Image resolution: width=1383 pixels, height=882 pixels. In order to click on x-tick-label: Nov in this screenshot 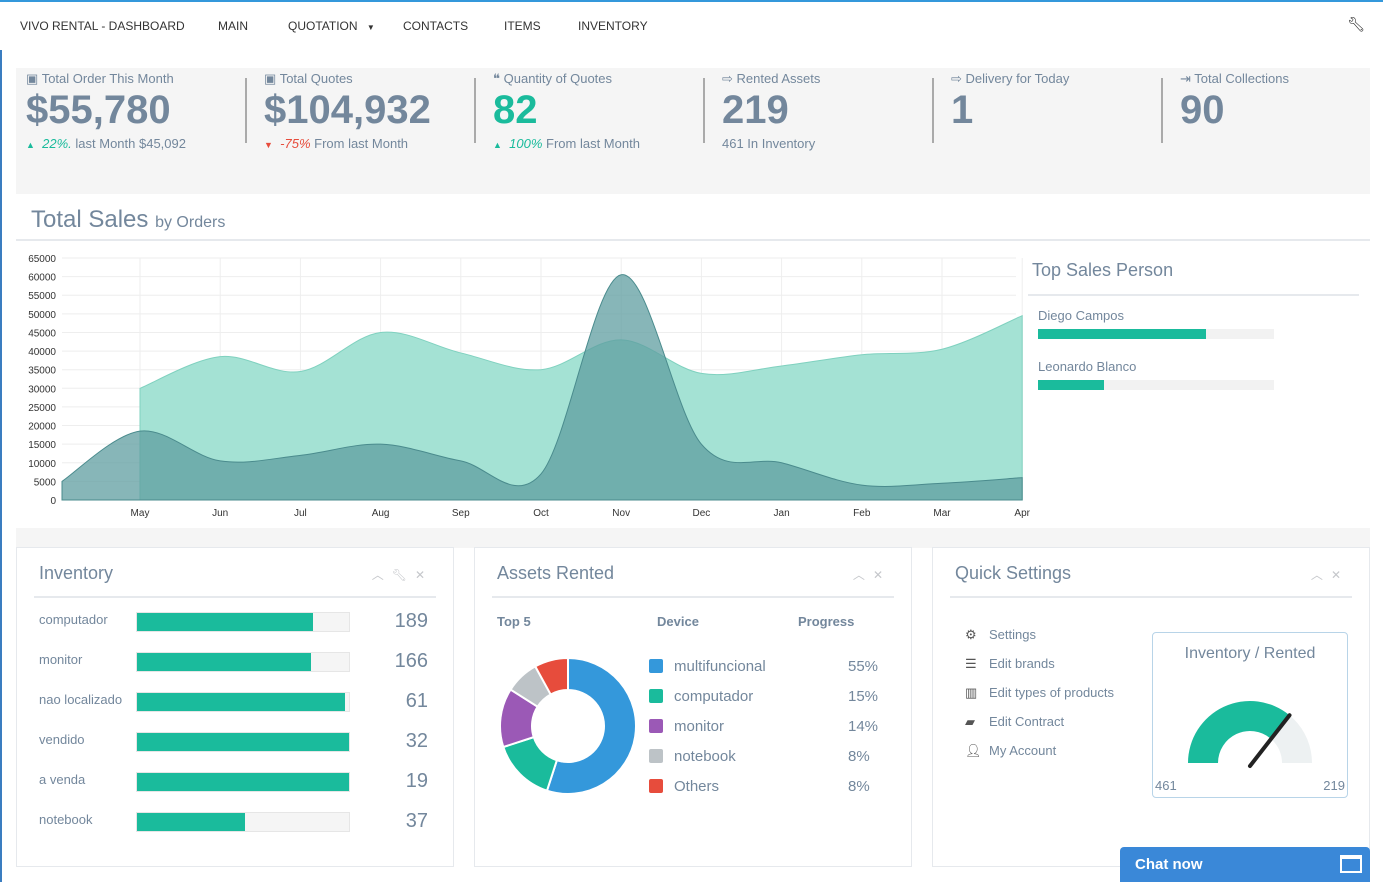, I will do `click(621, 513)`.